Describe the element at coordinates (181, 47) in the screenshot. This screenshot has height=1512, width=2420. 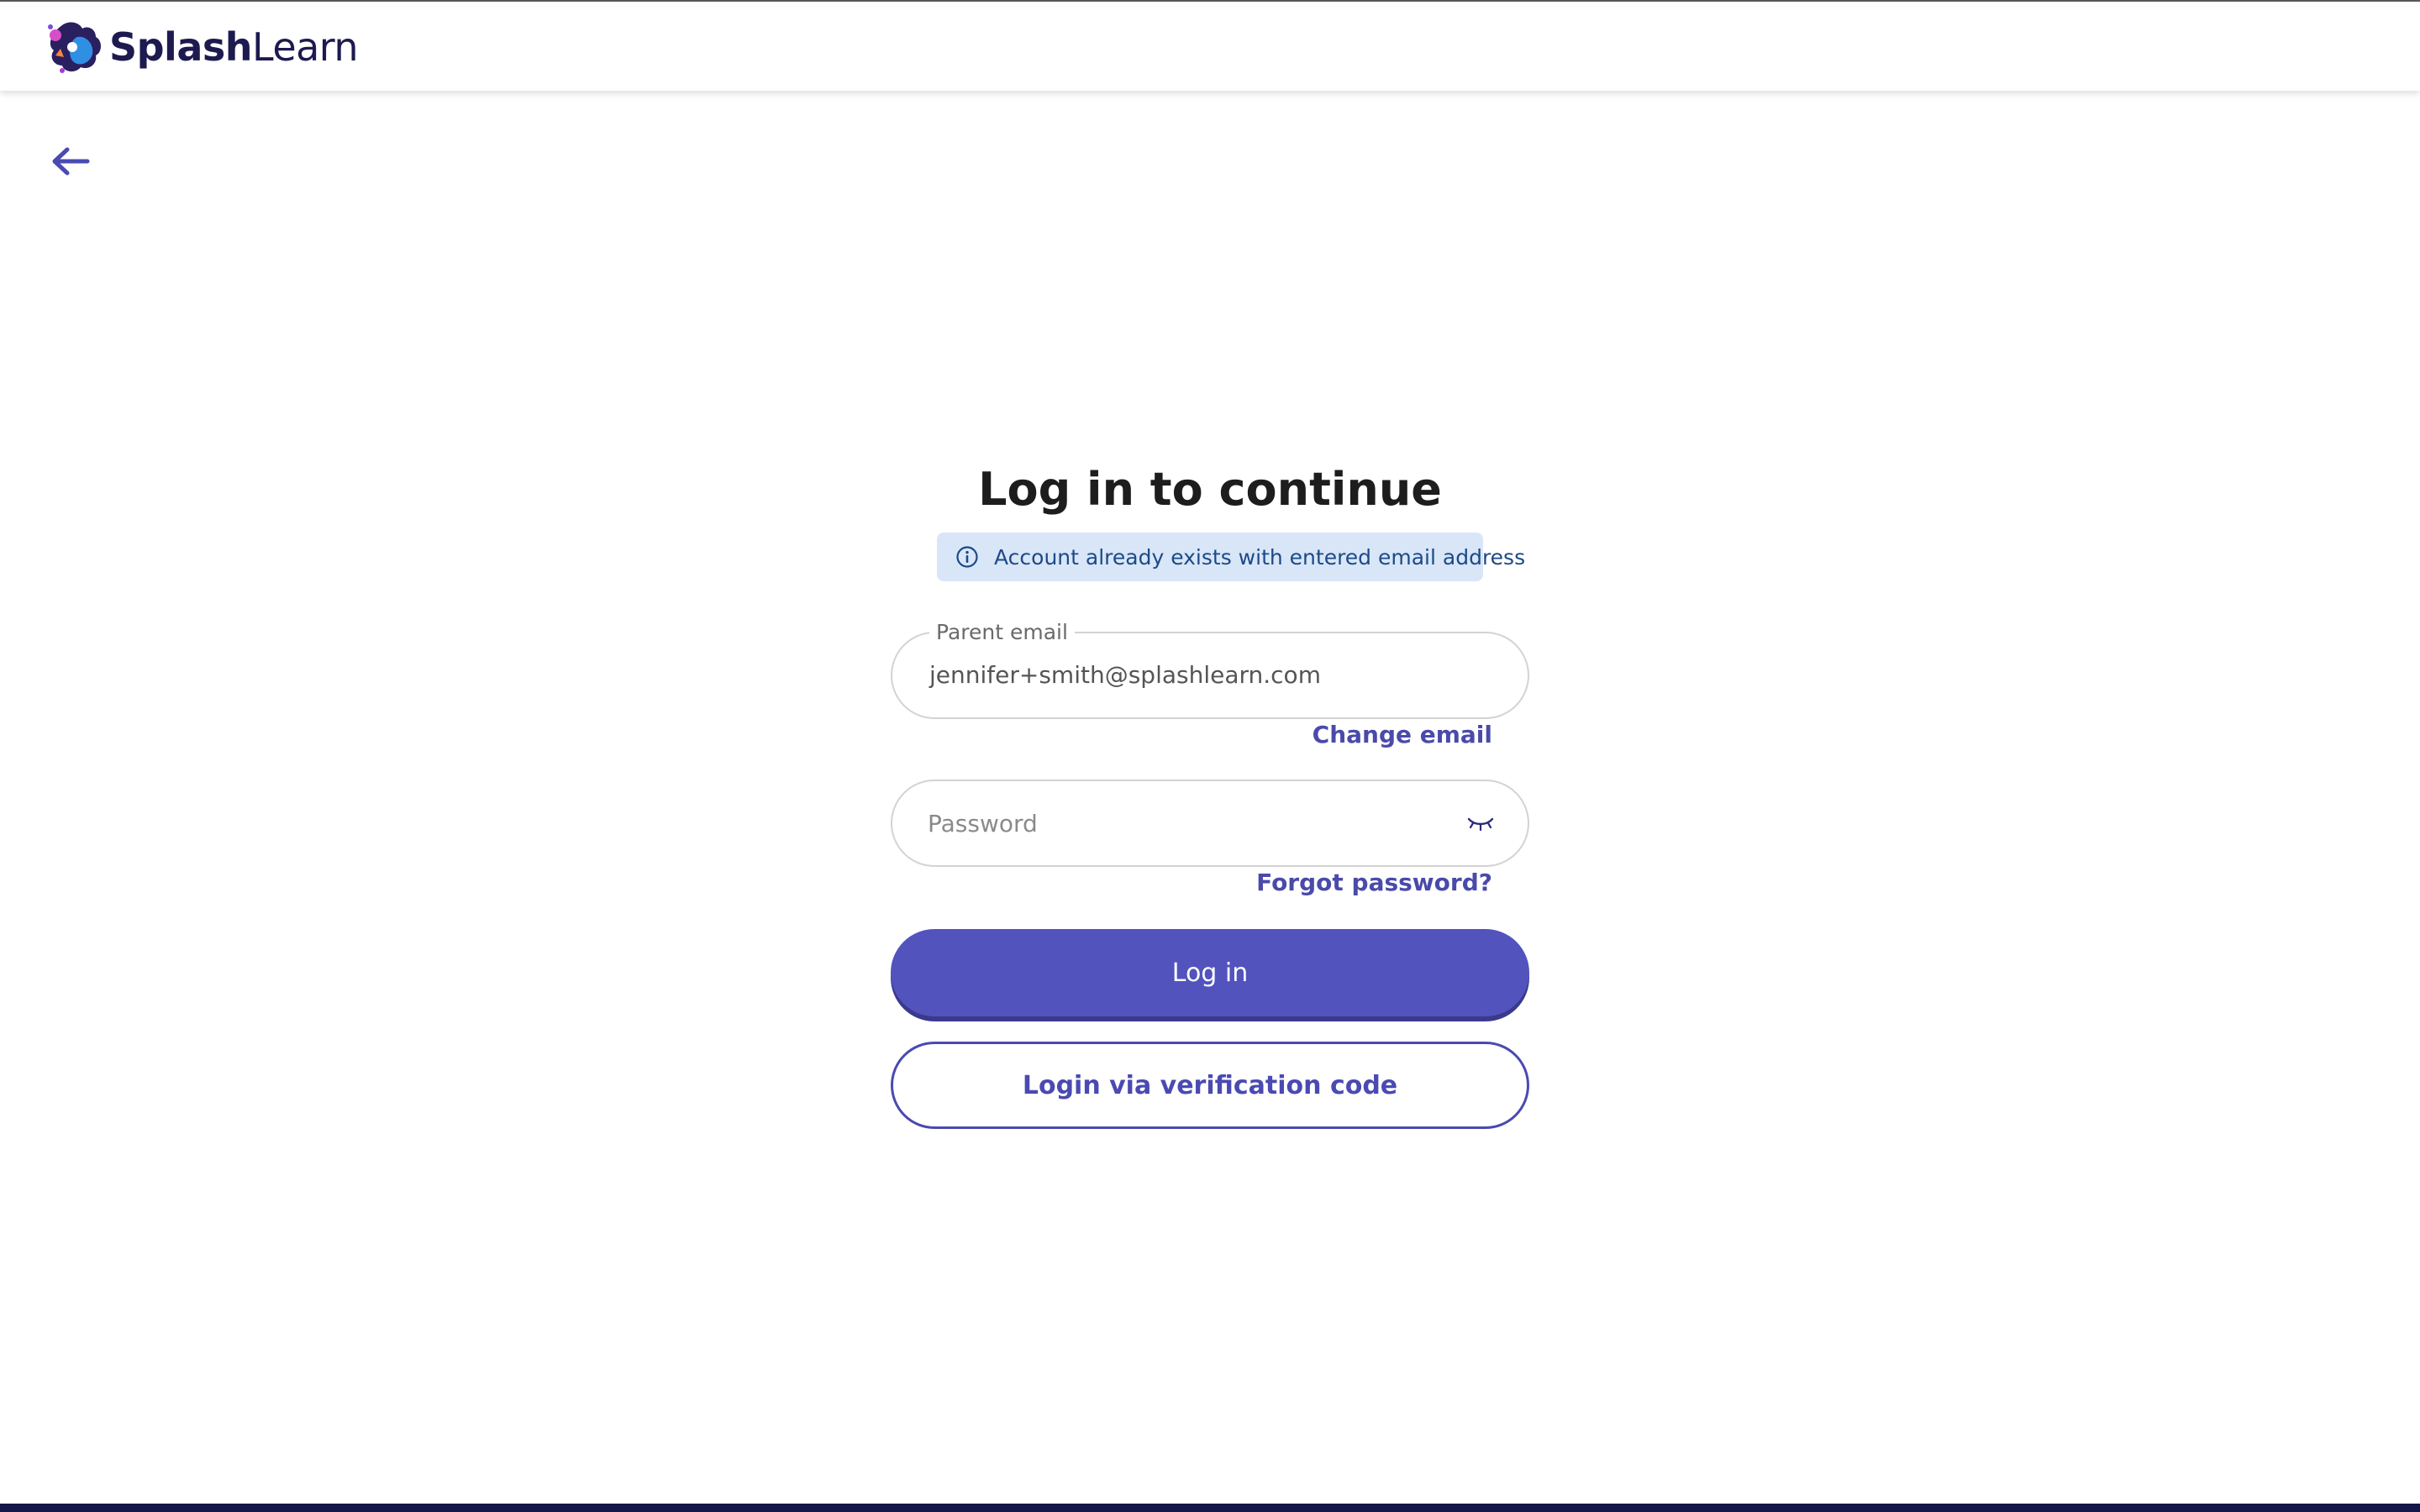
I see `logo-text-splash: Splash` at that location.